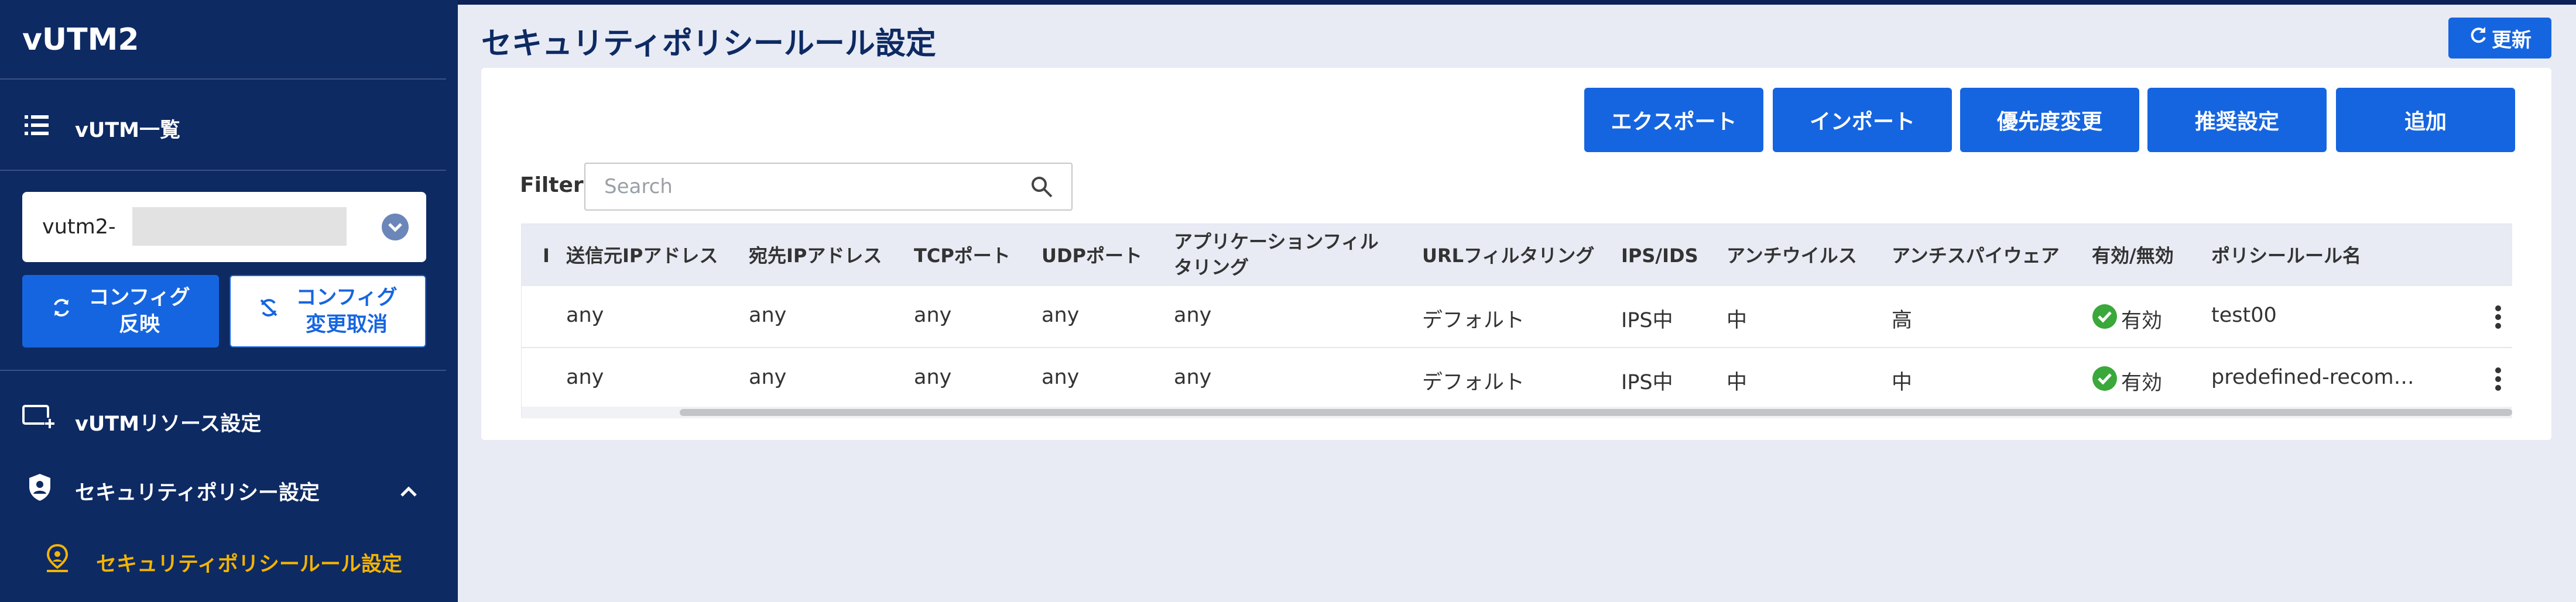 The height and width of the screenshot is (602, 2576). Describe the element at coordinates (347, 311) in the screenshot. I see `cancel-config-label: コンフィグ 変更取消` at that location.